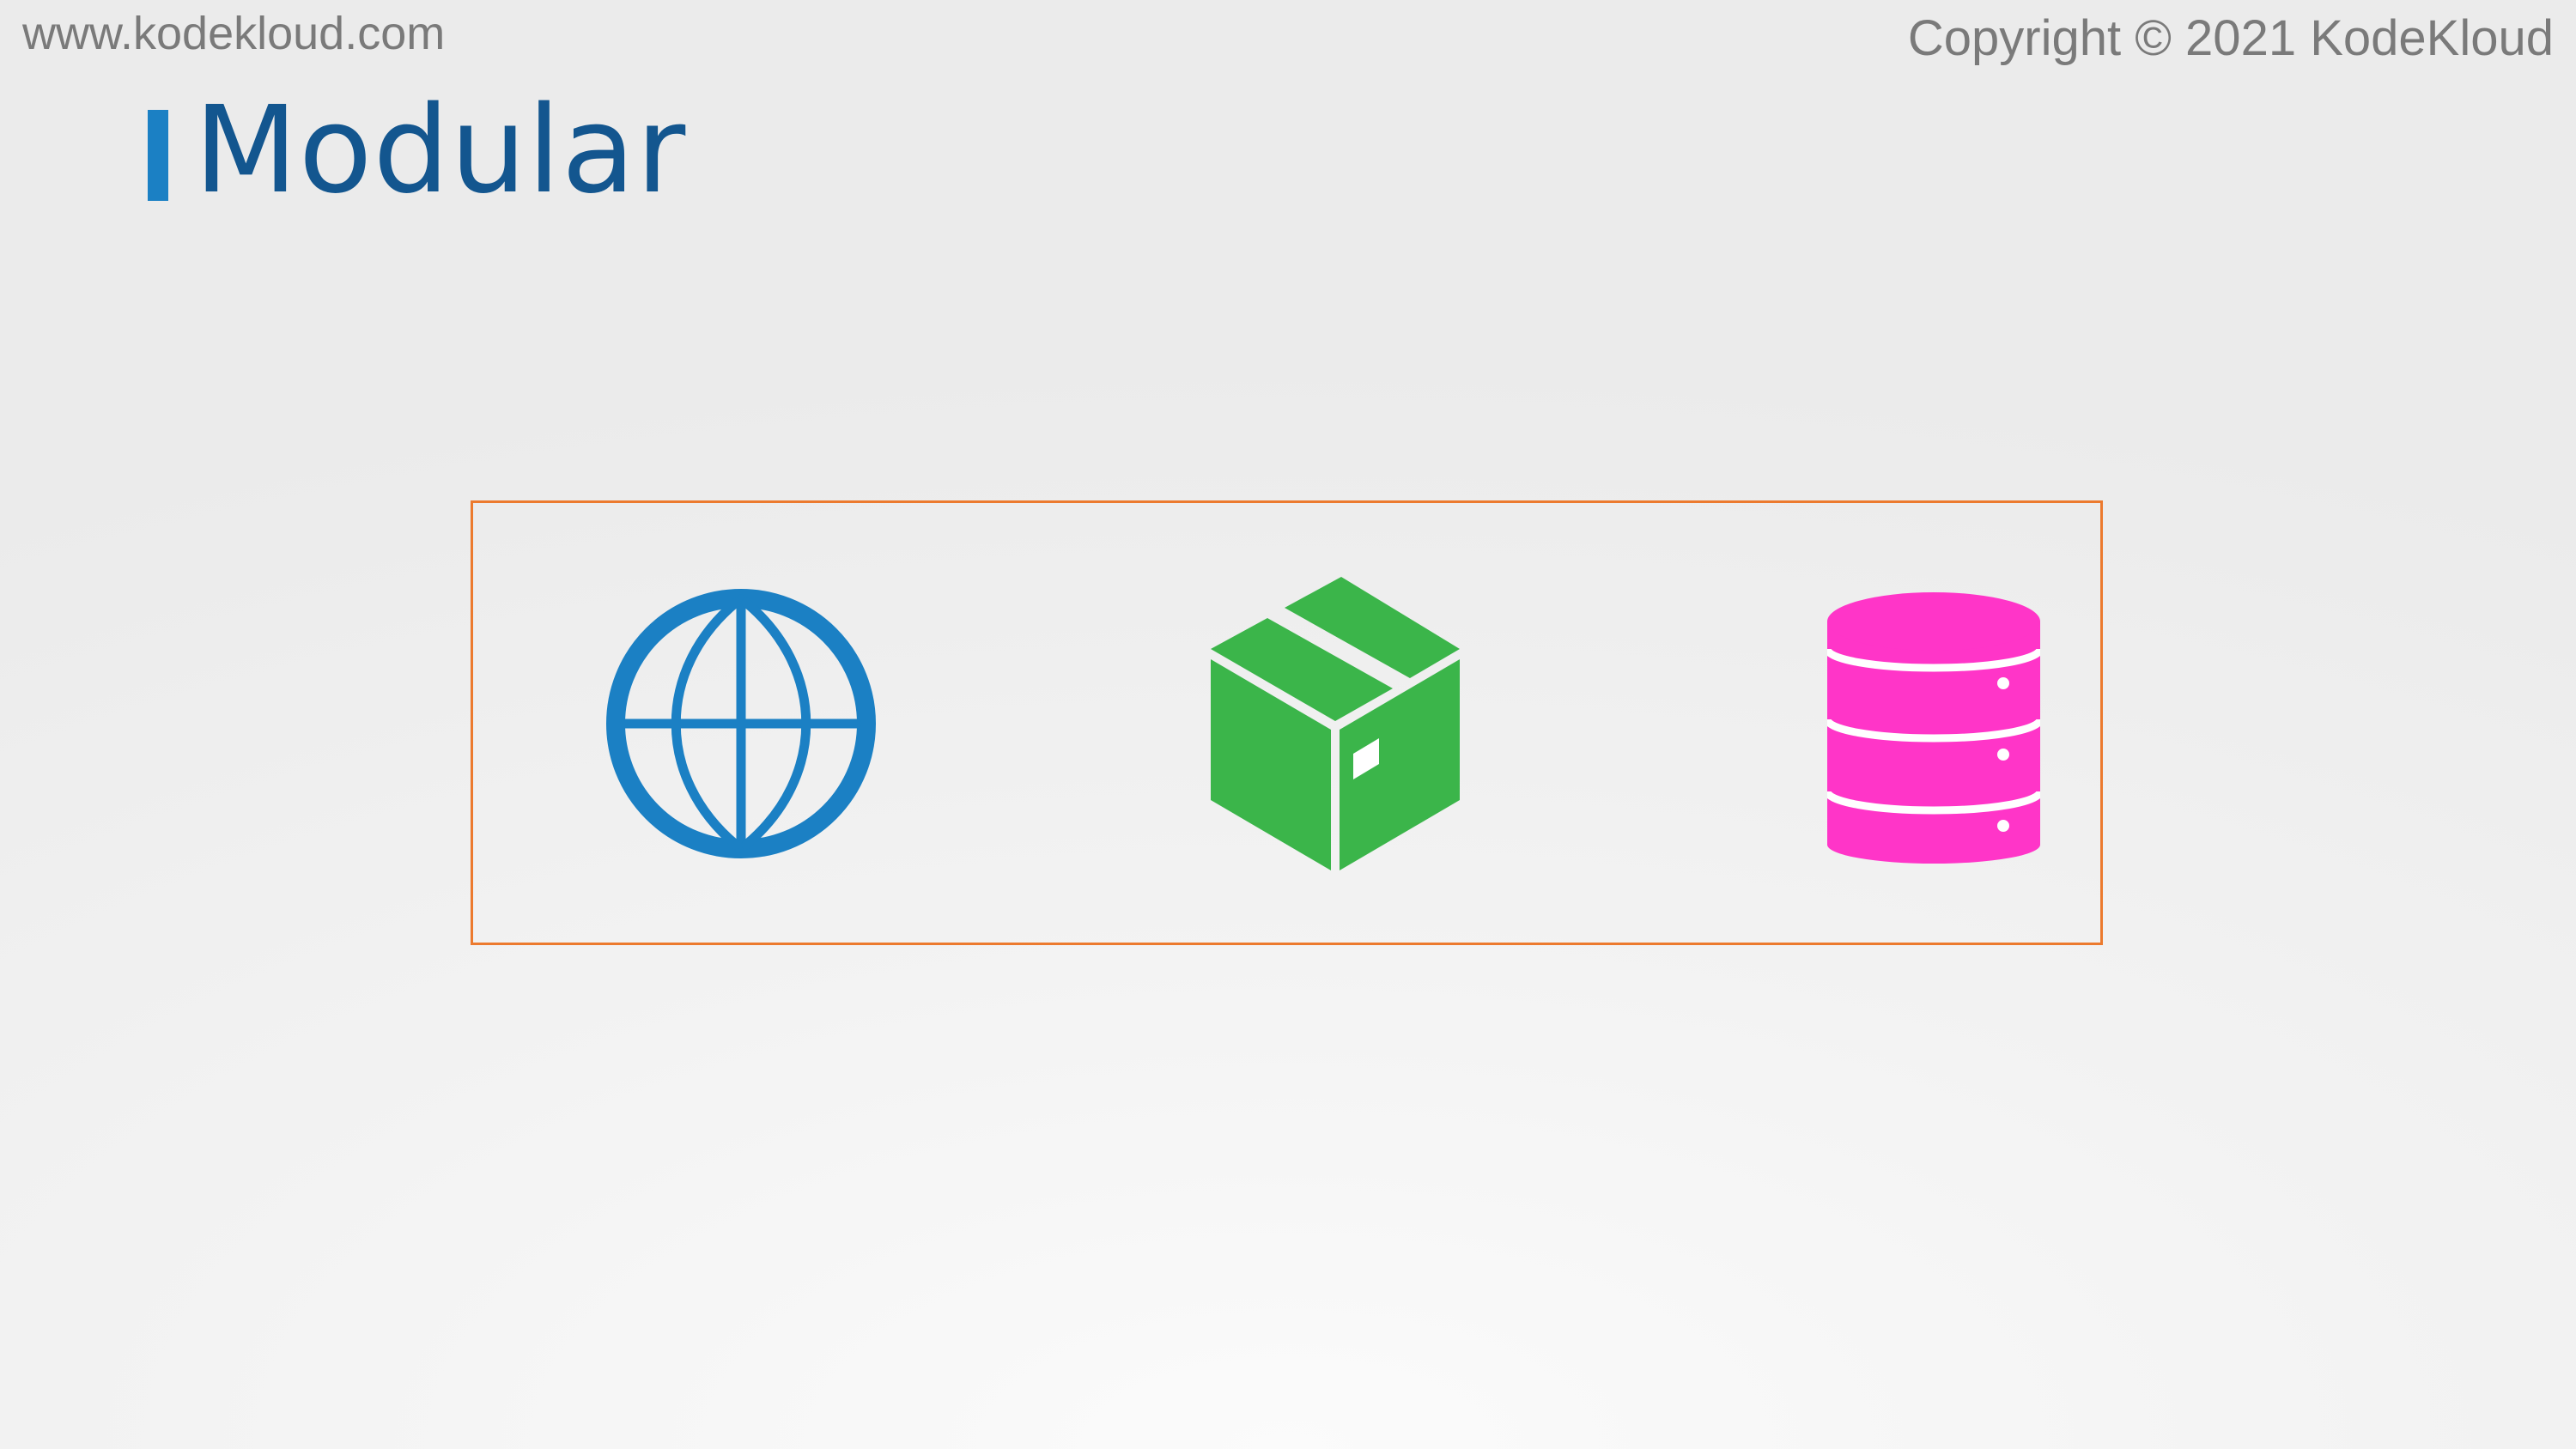 The height and width of the screenshot is (1449, 2576). Describe the element at coordinates (1933, 728) in the screenshot. I see `database-icon` at that location.